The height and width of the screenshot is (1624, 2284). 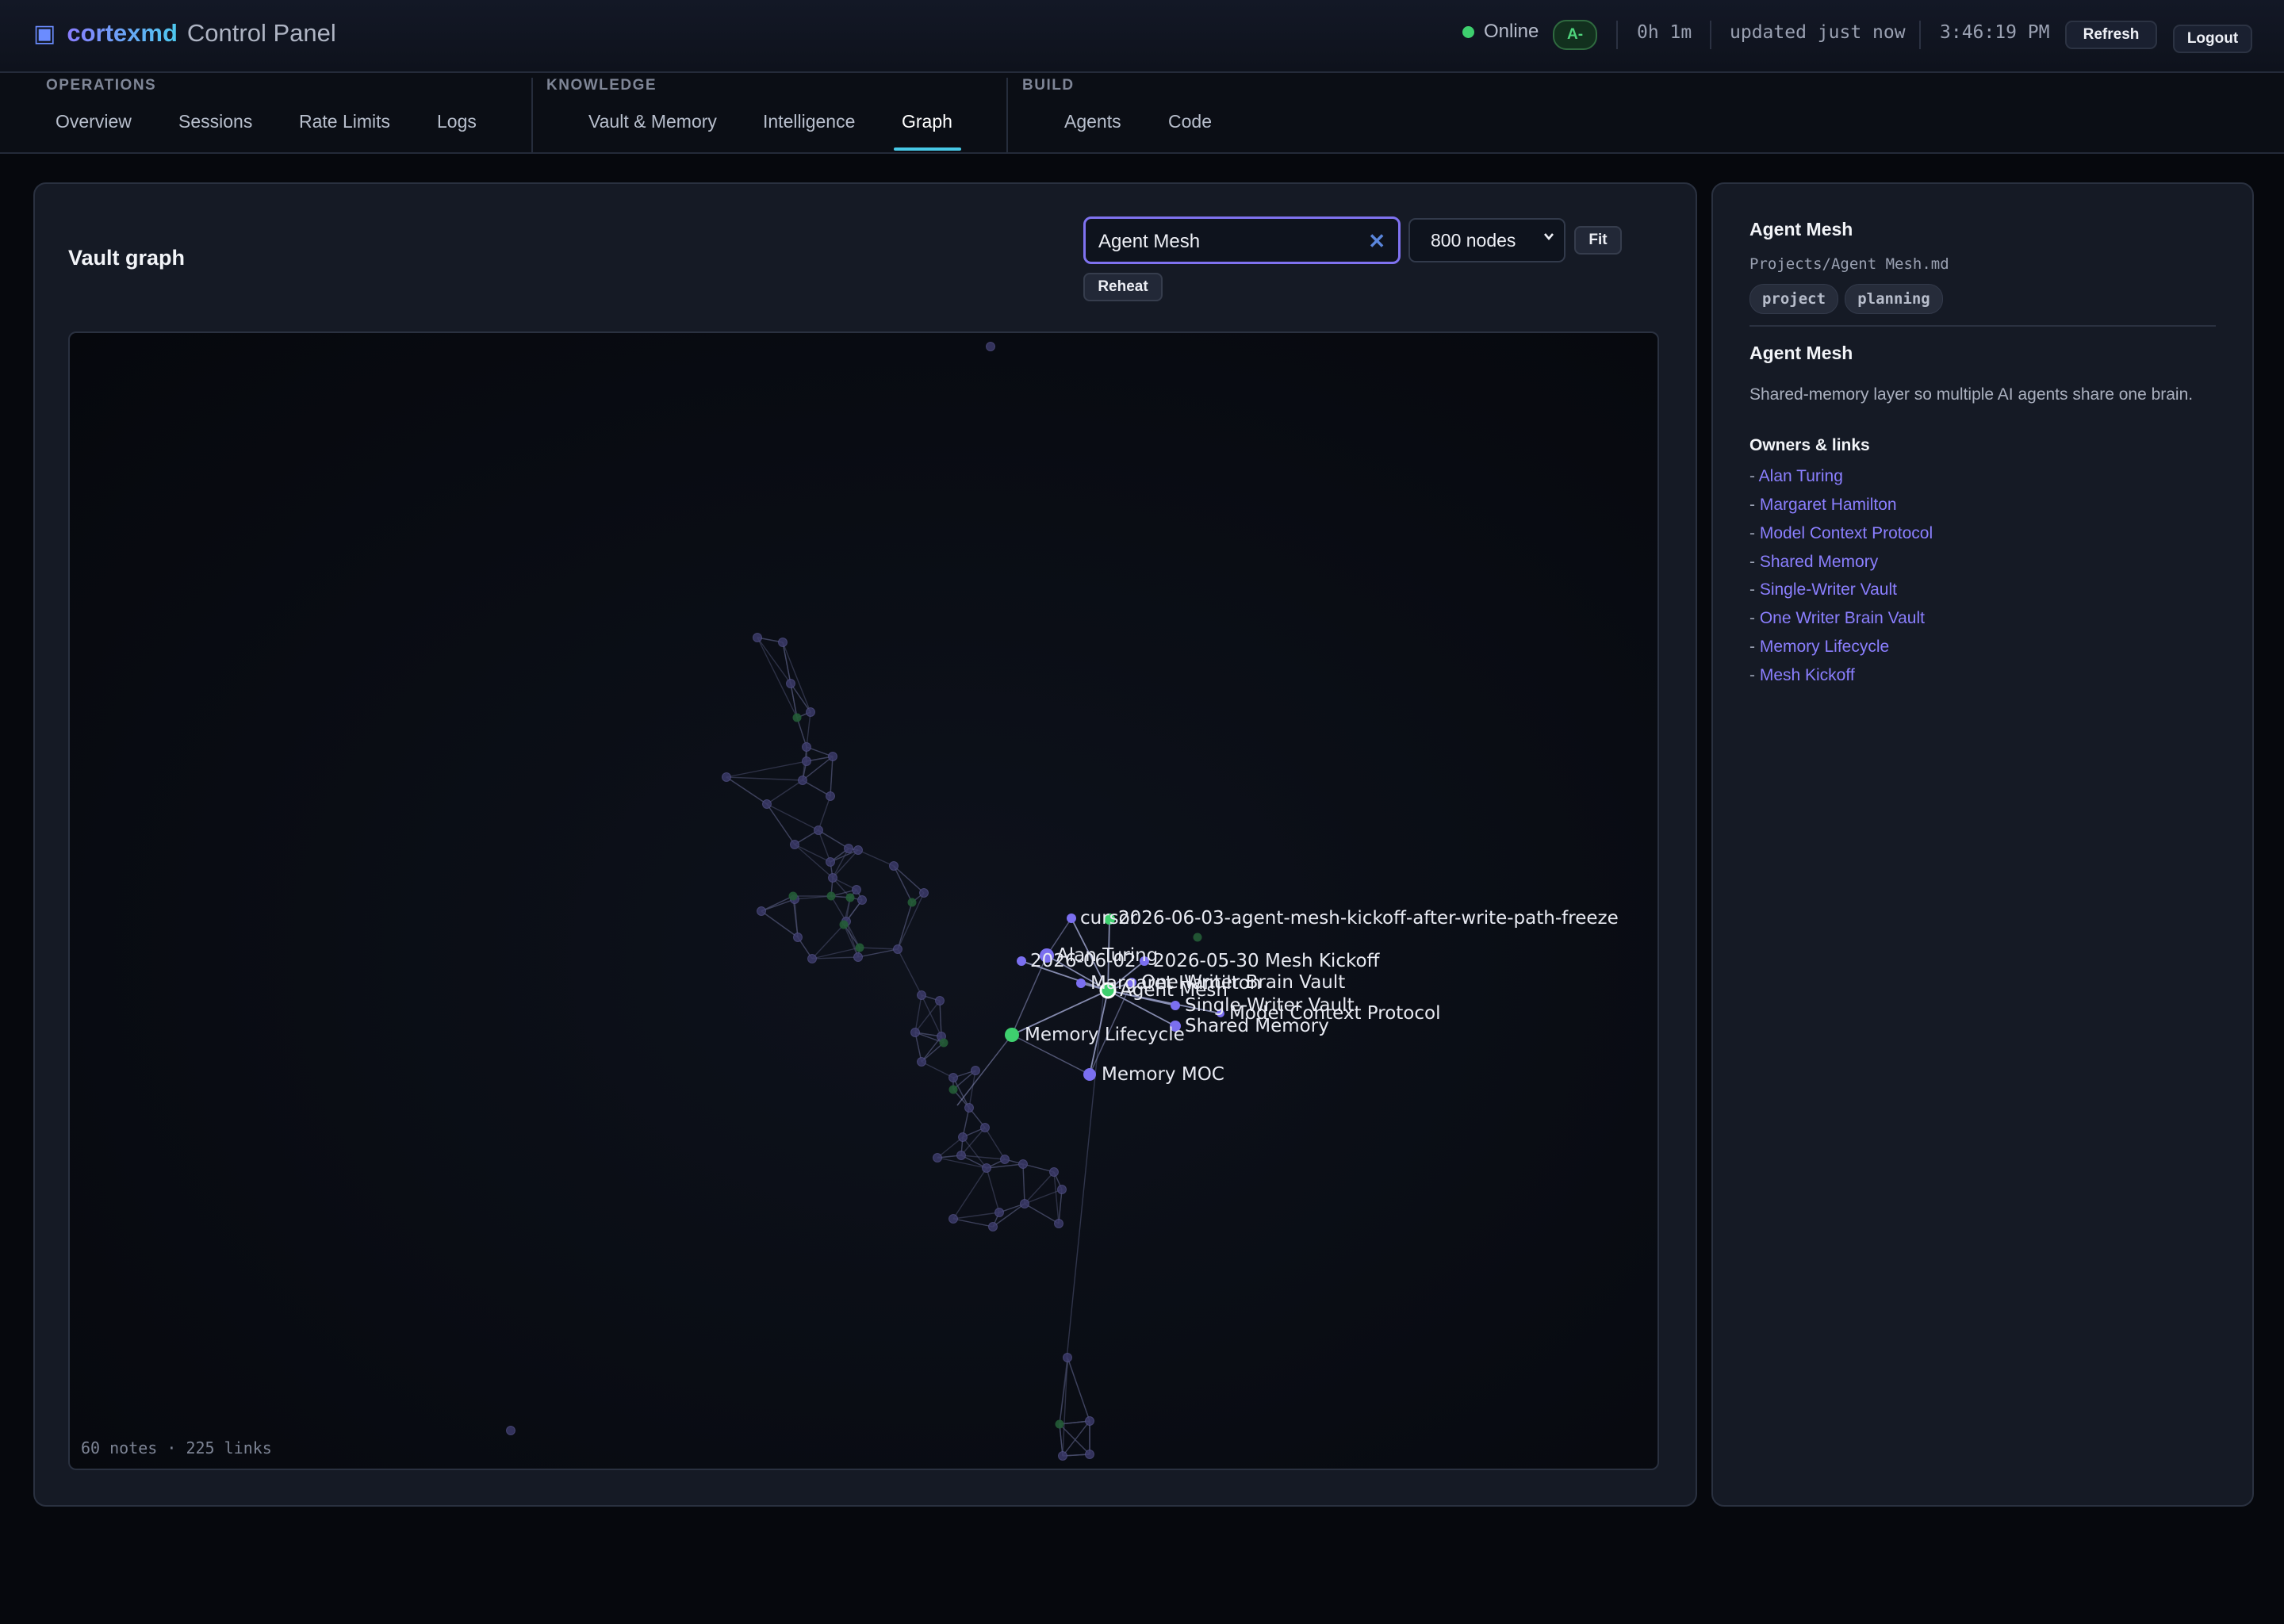 What do you see at coordinates (1083, 961) in the screenshot?
I see `node-label: 2026-06-02` at bounding box center [1083, 961].